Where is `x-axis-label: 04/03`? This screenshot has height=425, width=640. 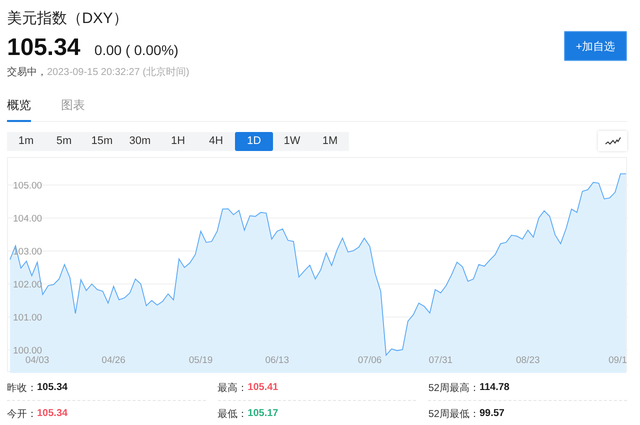
x-axis-label: 04/03 is located at coordinates (37, 360).